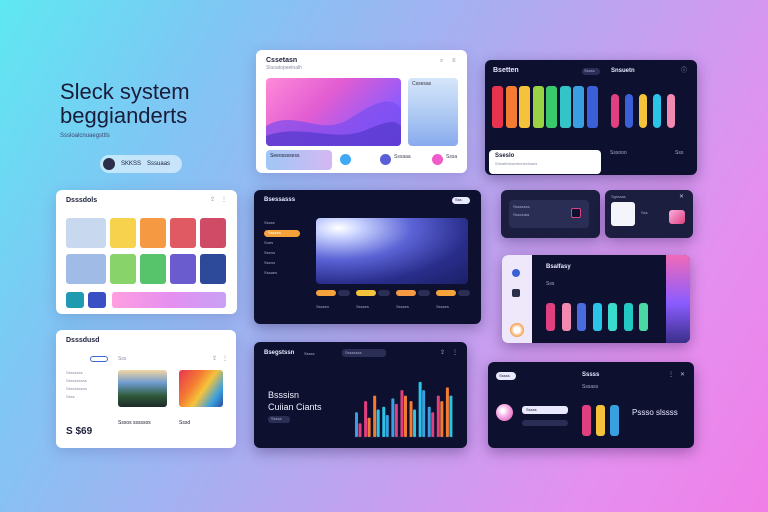 Image resolution: width=768 pixels, height=512 pixels. What do you see at coordinates (545, 423) in the screenshot?
I see `player-slider` at bounding box center [545, 423].